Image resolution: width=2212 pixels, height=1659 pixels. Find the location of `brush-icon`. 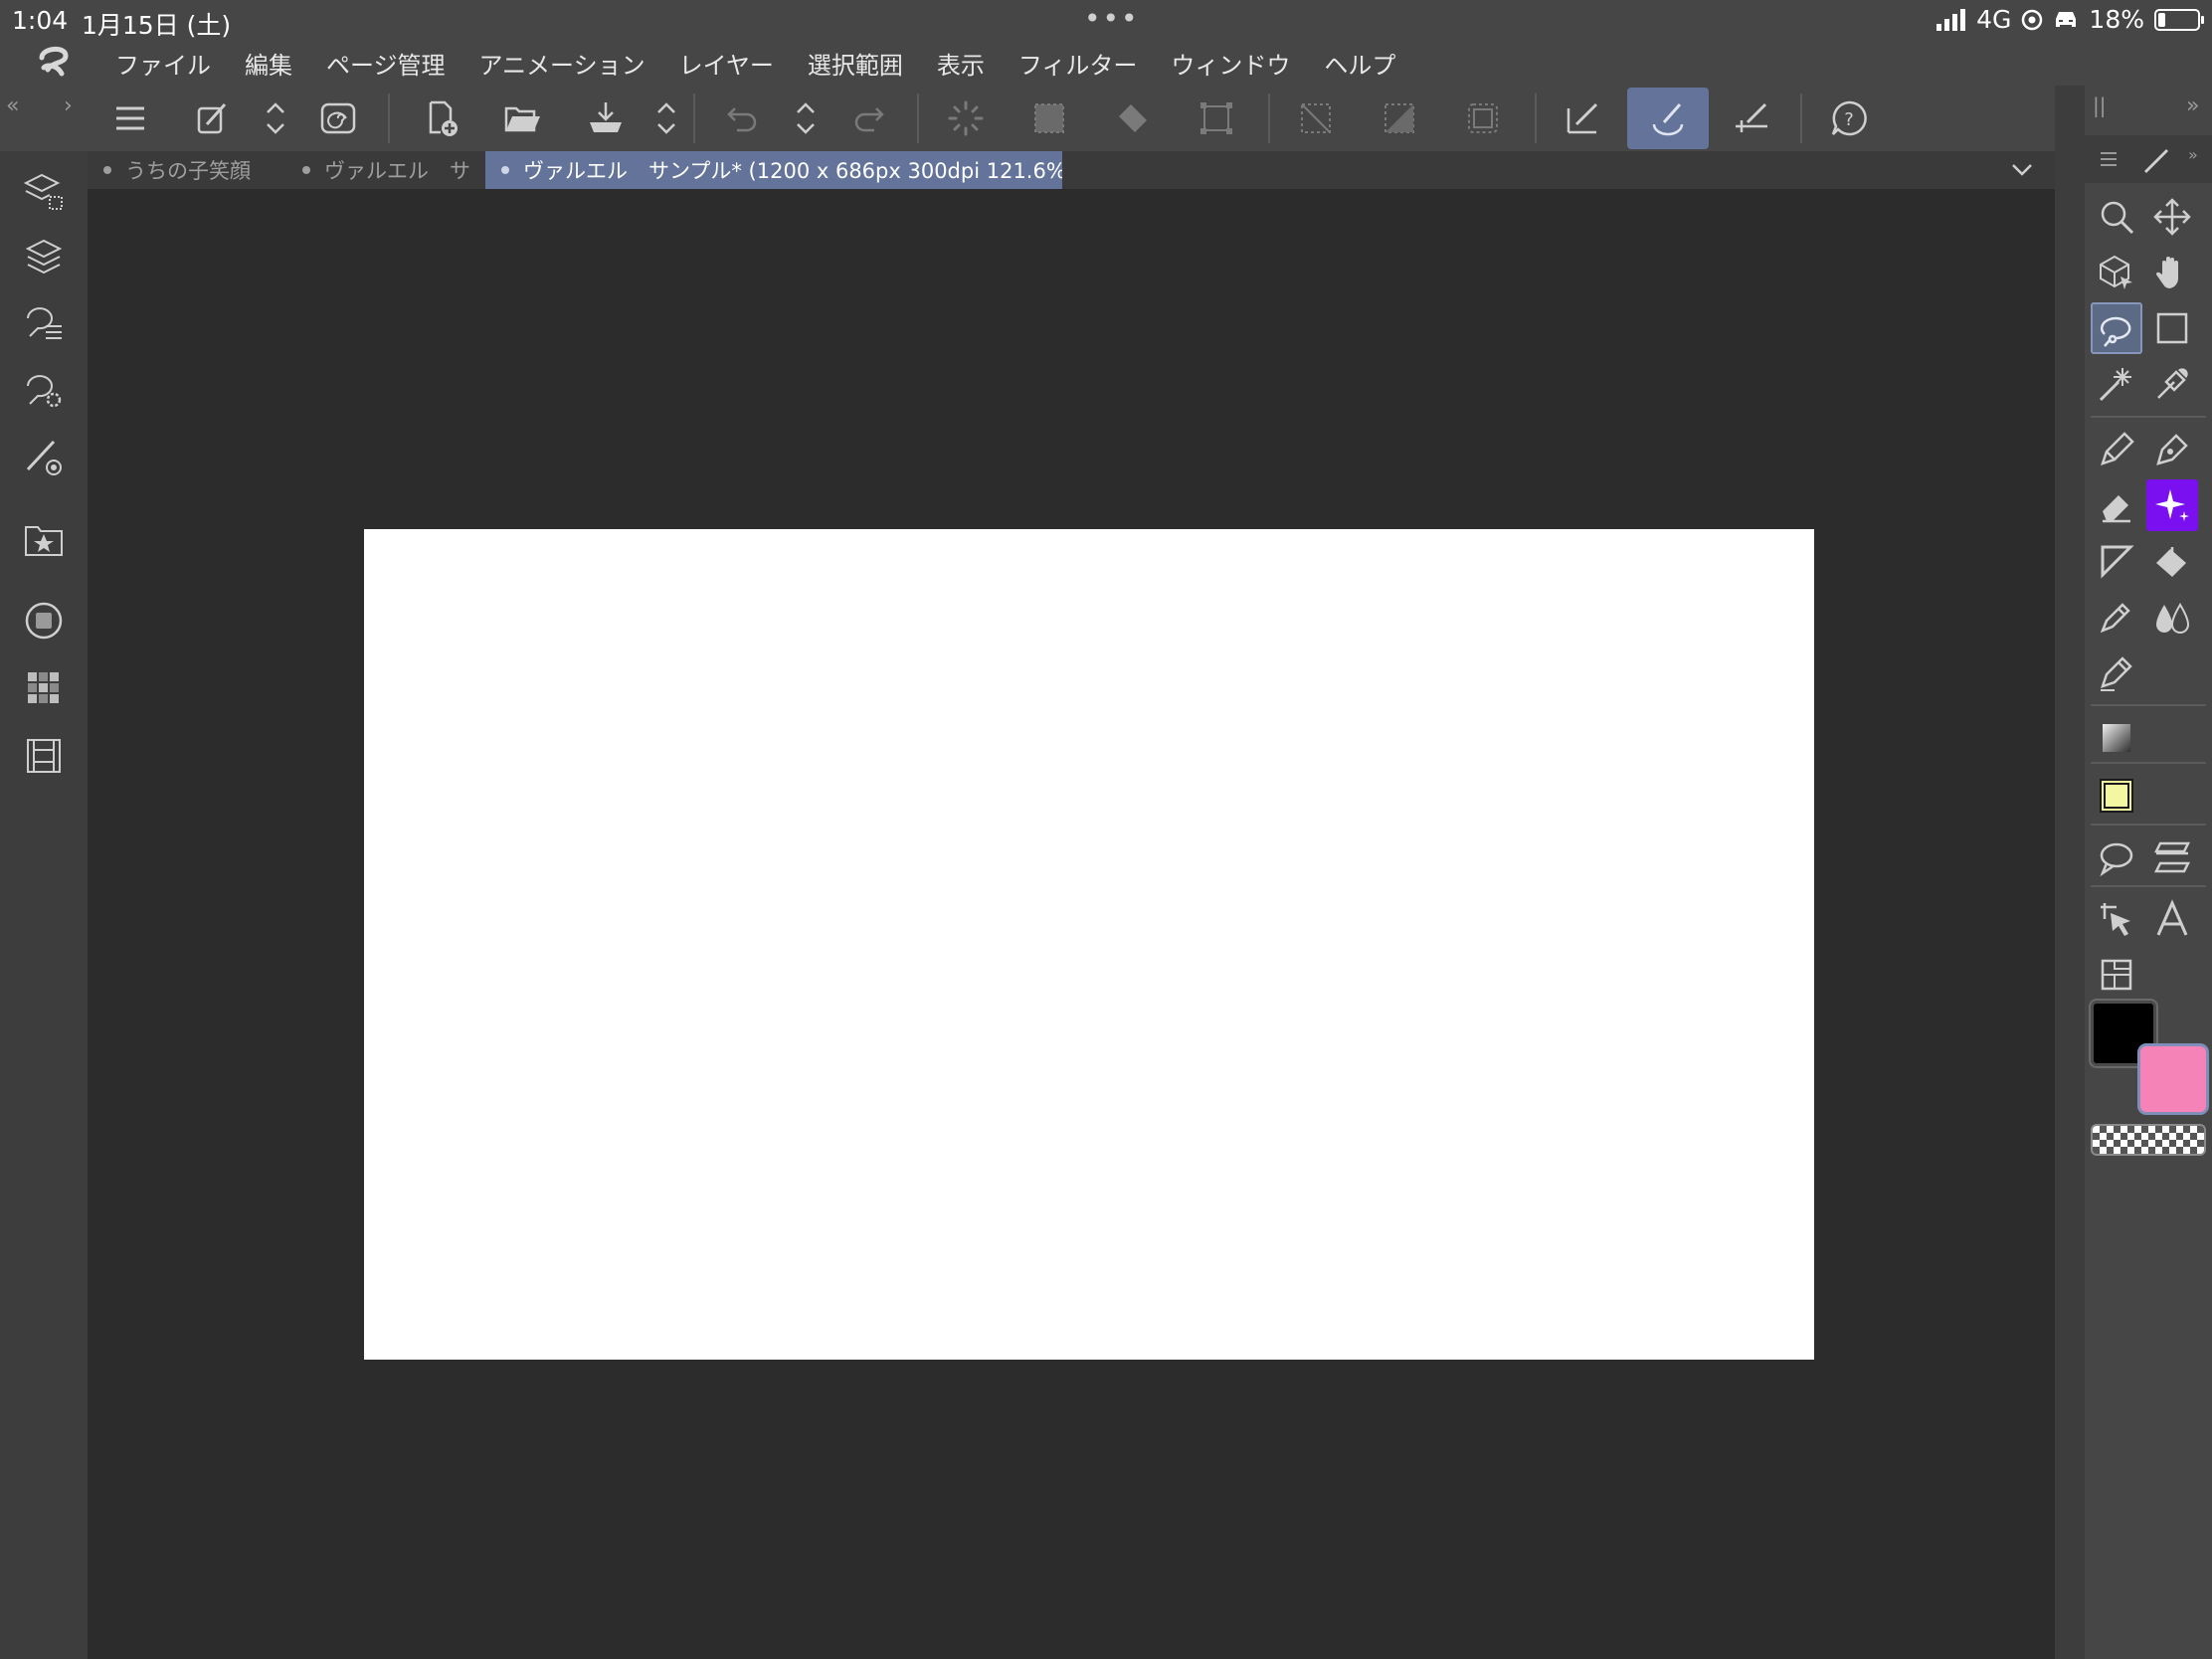

brush-icon is located at coordinates (1668, 118).